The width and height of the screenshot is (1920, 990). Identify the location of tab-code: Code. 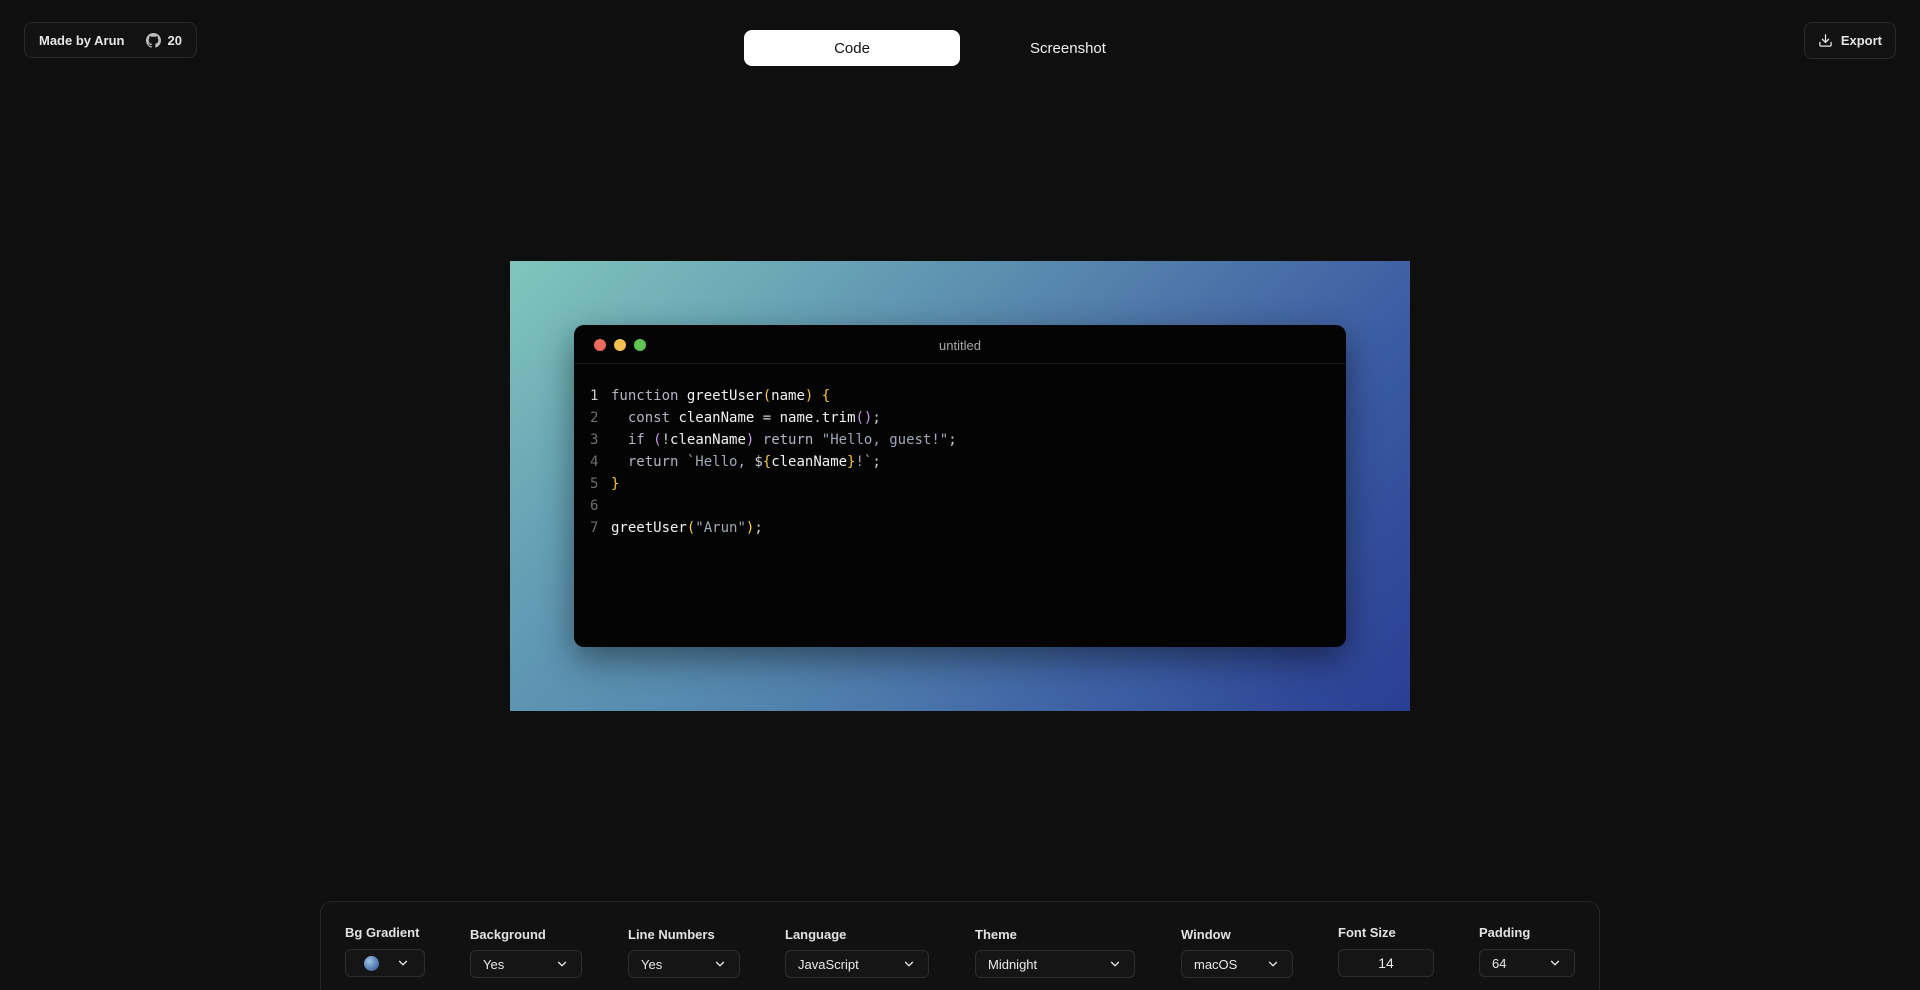
(852, 48).